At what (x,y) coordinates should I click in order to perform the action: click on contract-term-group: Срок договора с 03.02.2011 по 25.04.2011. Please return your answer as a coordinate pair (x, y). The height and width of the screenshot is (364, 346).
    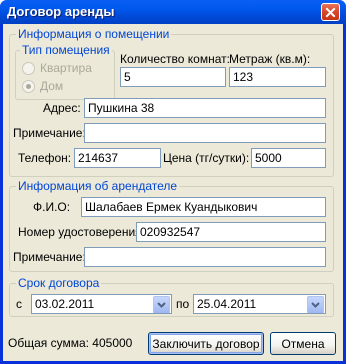
    Looking at the image, I should click on (171, 296).